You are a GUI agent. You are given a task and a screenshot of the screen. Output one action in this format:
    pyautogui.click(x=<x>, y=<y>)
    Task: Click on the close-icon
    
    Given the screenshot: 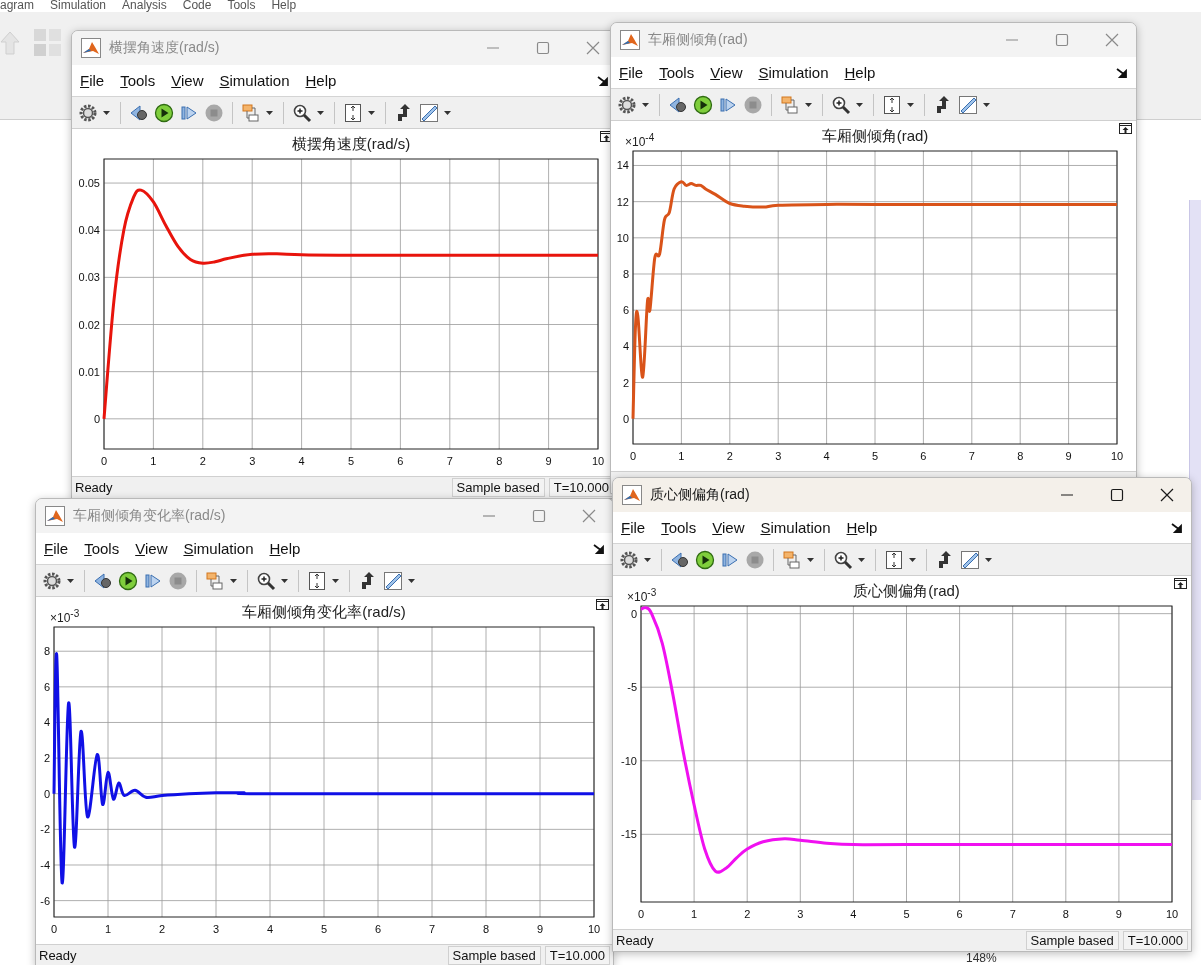 What is the action you would take?
    pyautogui.click(x=1167, y=495)
    